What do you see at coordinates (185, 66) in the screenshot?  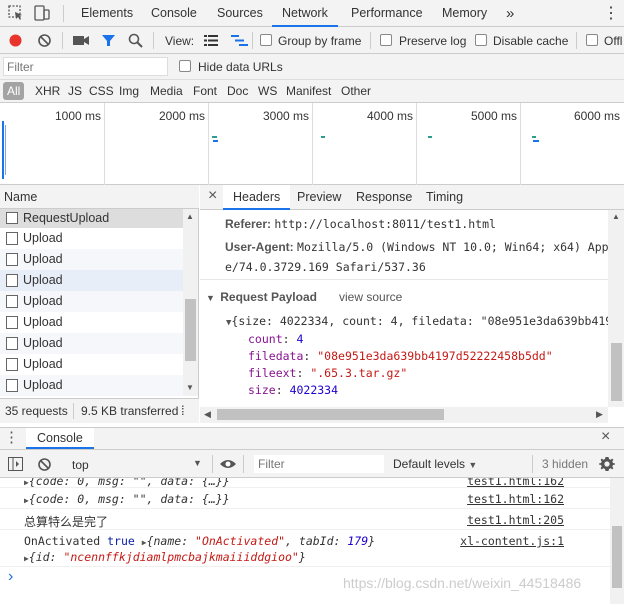 I see `hide-data-urls-checkbox` at bounding box center [185, 66].